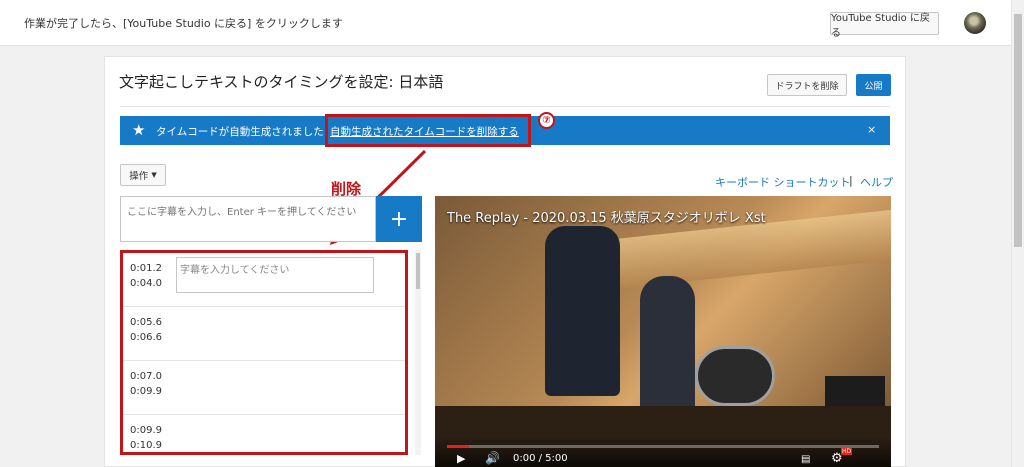  What do you see at coordinates (783, 182) in the screenshot?
I see `keyboard-shortcuts-link: キーボード ショートカット` at bounding box center [783, 182].